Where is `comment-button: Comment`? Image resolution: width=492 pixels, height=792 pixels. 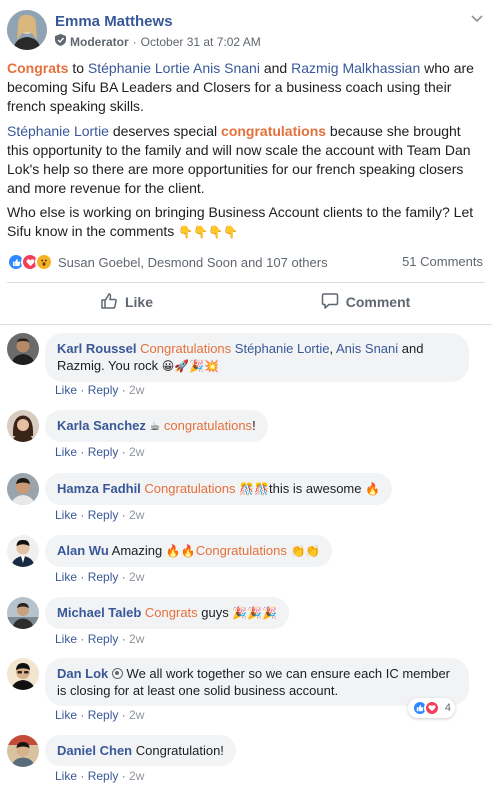 comment-button: Comment is located at coordinates (365, 302).